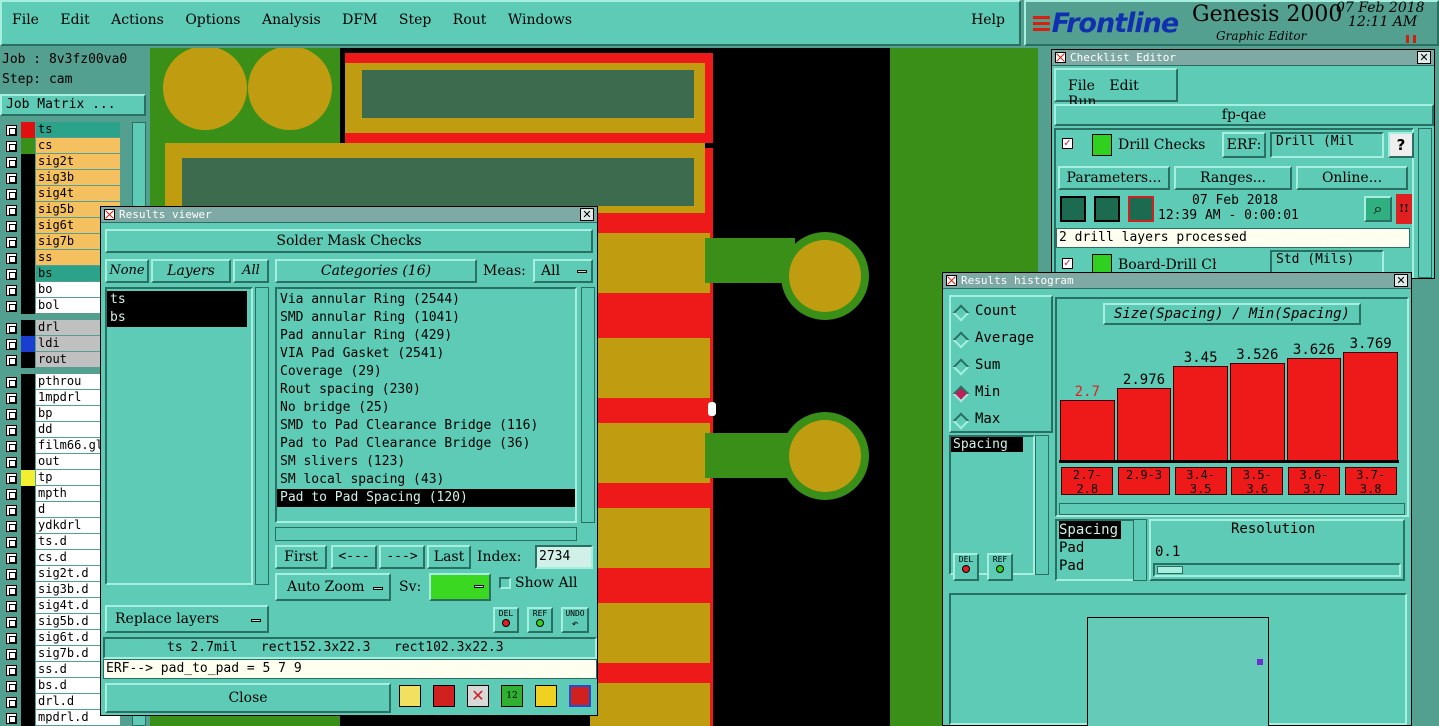  I want to click on resolution-slider, so click(1277, 570).